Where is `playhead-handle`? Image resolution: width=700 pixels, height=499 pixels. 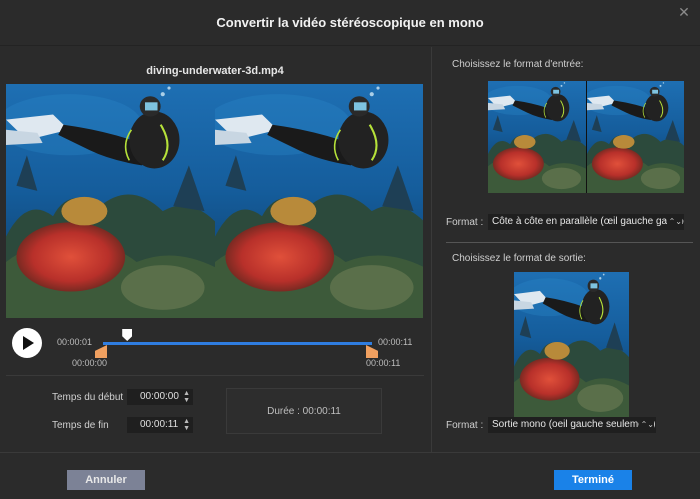
playhead-handle is located at coordinates (127, 335).